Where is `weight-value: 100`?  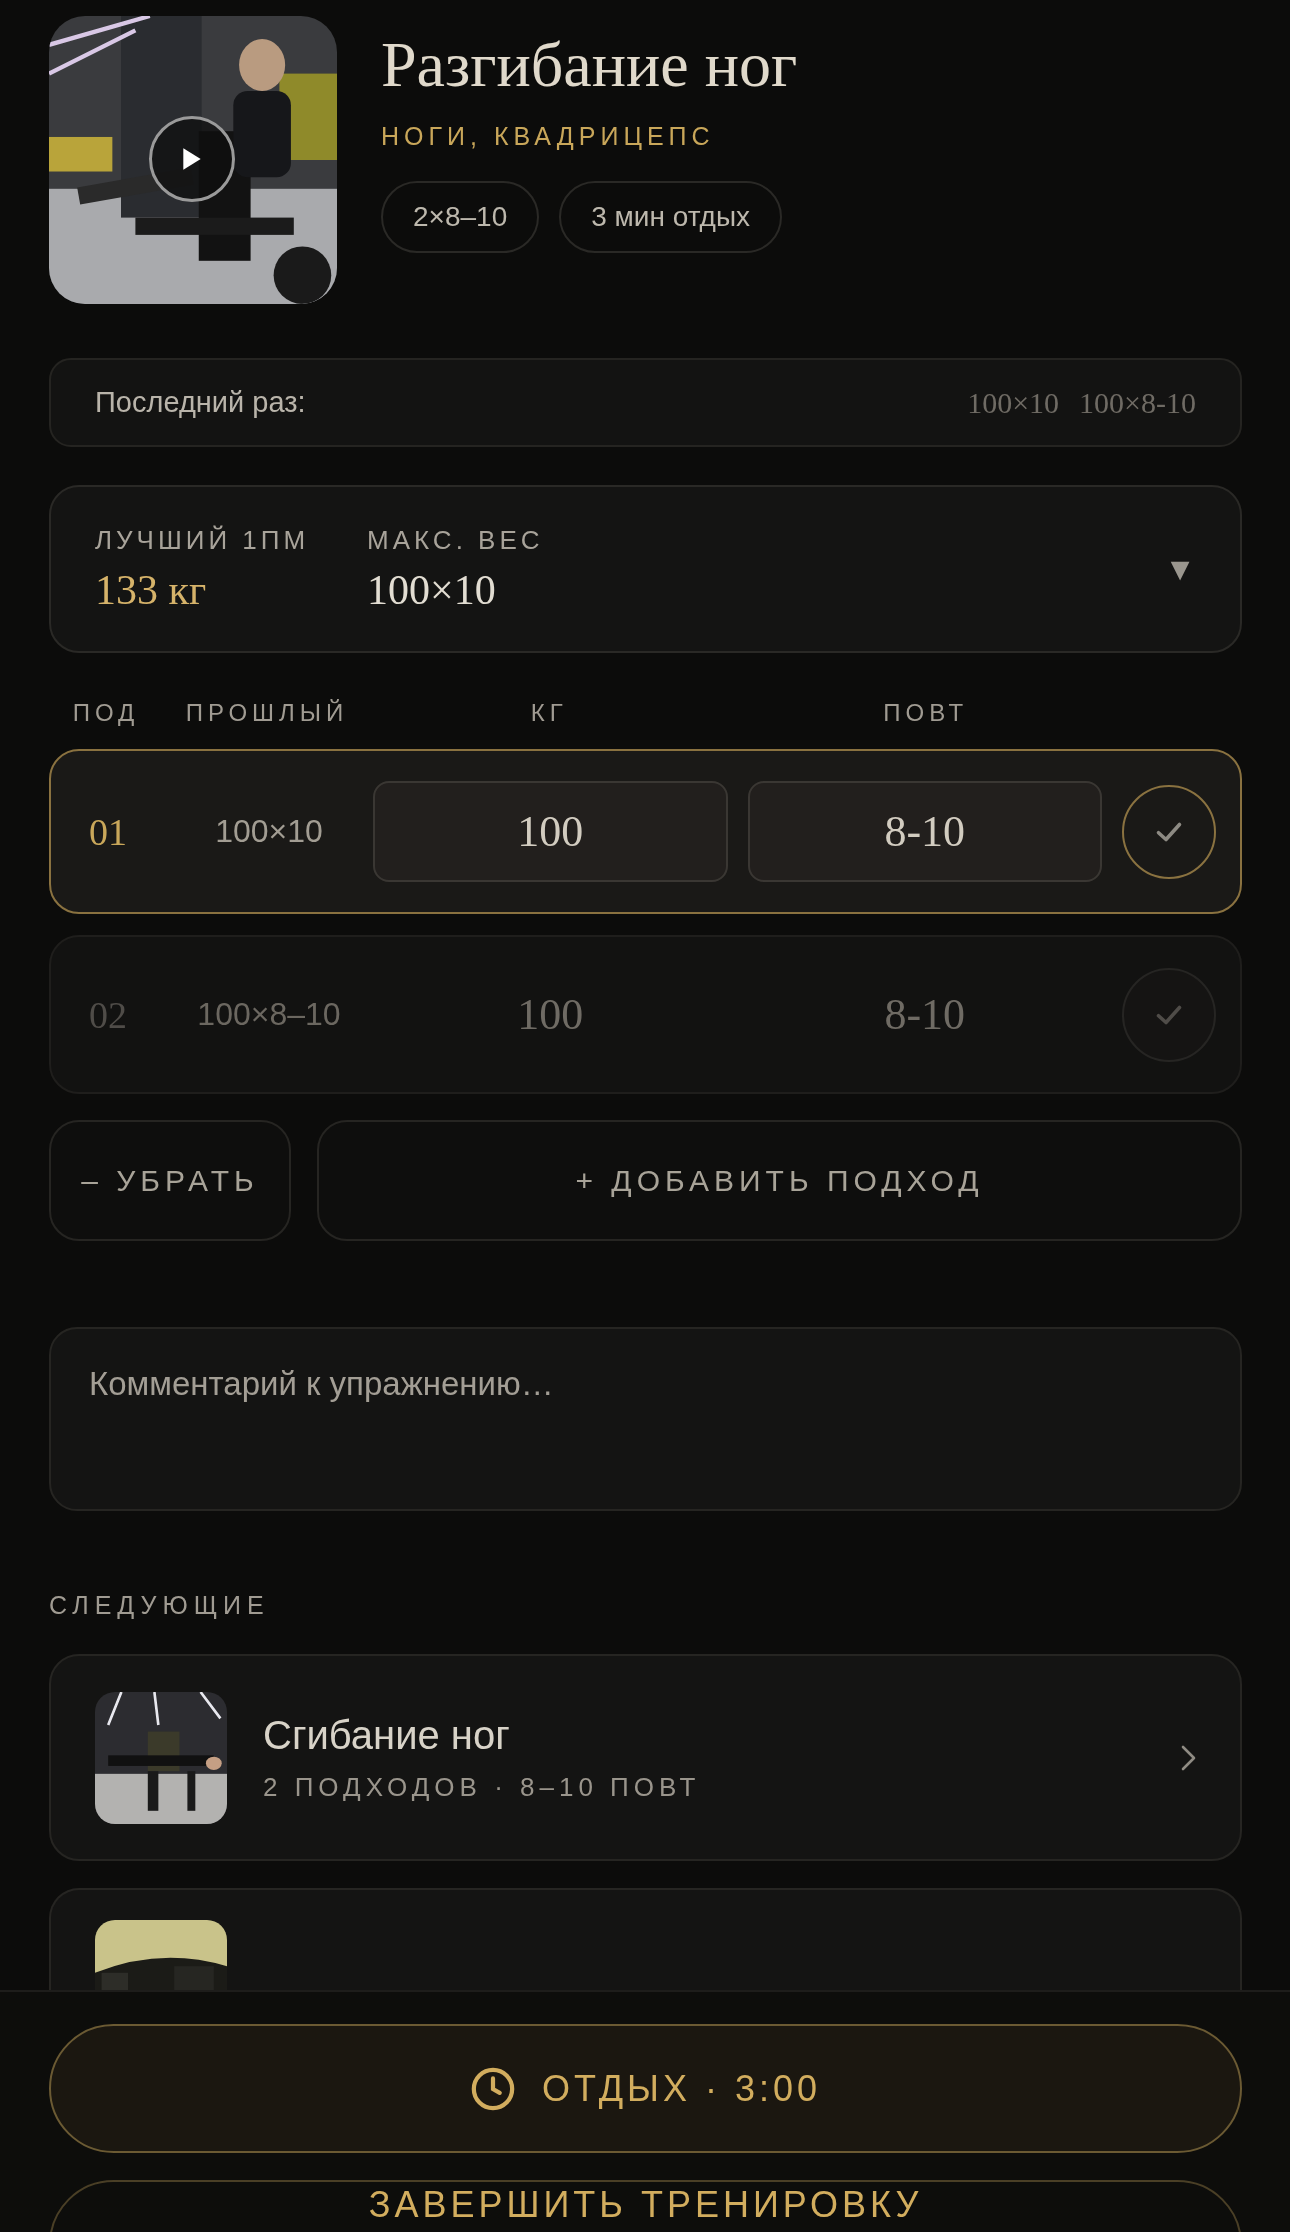 weight-value: 100 is located at coordinates (550, 1014).